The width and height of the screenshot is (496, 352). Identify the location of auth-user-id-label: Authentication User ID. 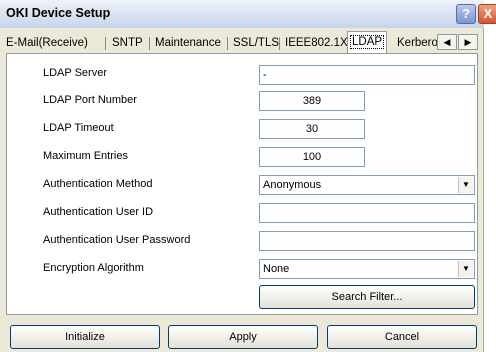
(98, 212).